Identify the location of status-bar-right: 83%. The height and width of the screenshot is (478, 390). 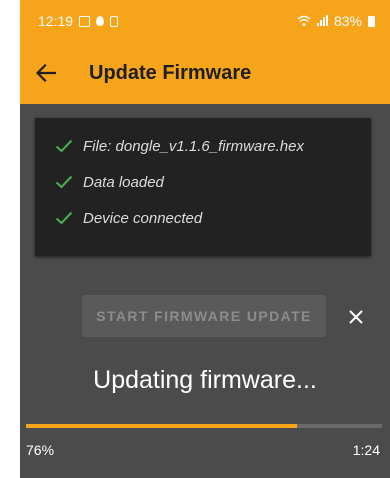
(336, 21).